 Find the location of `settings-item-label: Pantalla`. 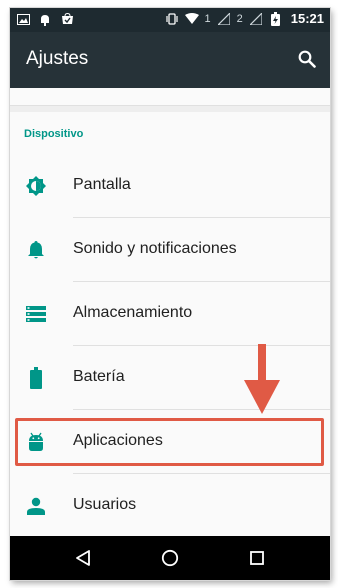

settings-item-label: Pantalla is located at coordinates (102, 184).